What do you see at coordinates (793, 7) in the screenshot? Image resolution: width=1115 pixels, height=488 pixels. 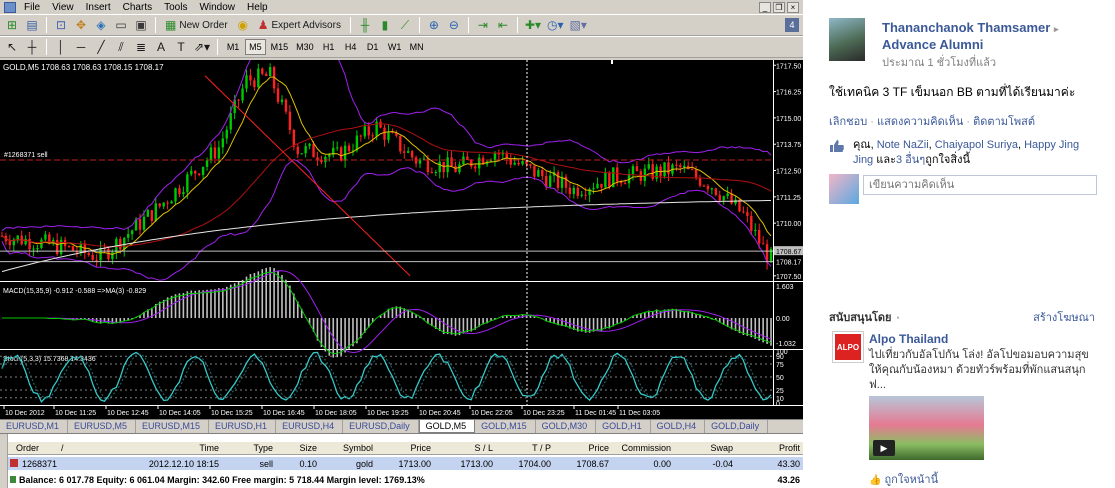 I see `close-icon: ×` at bounding box center [793, 7].